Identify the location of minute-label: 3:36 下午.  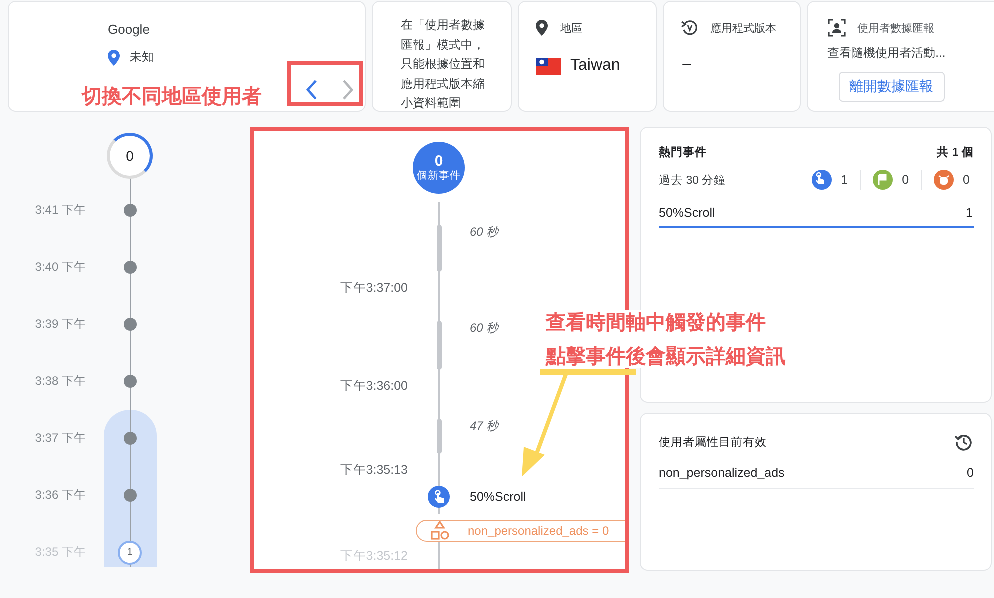
(60, 495).